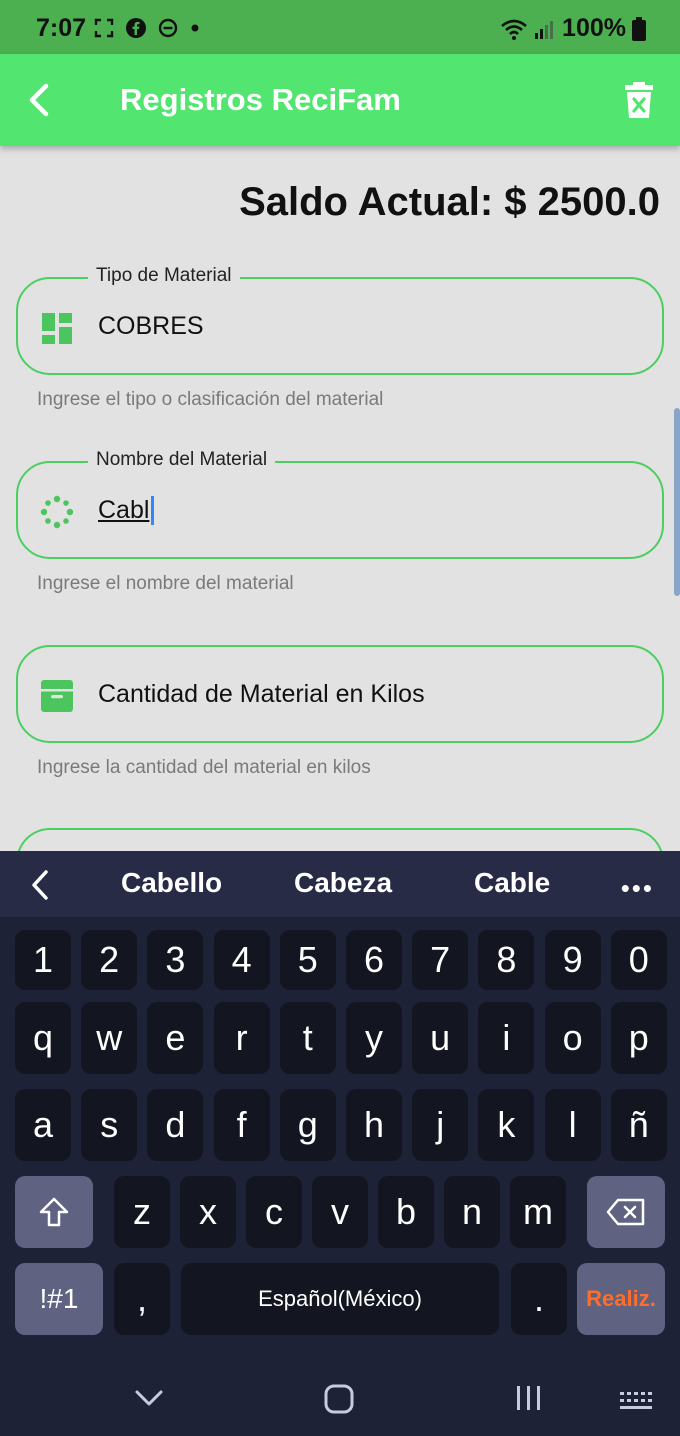 This screenshot has width=680, height=1436. I want to click on key-i: i, so click(506, 1038).